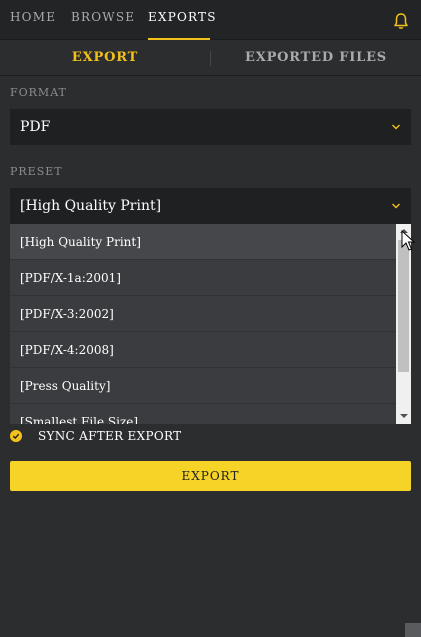 The width and height of the screenshot is (421, 637). I want to click on preset-select-value: [High Quality Print], so click(91, 206).